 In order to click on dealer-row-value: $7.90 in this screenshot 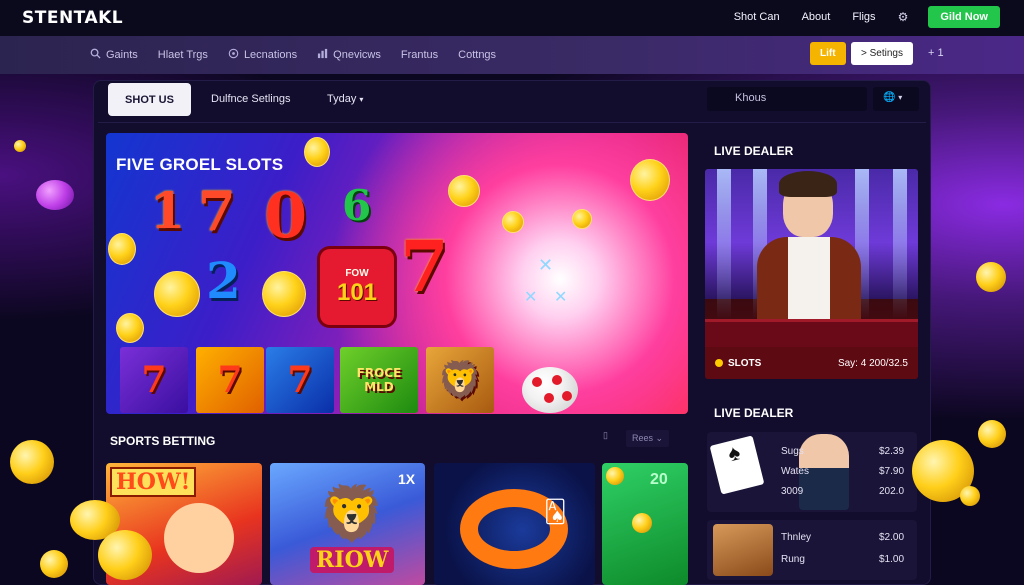, I will do `click(892, 471)`.